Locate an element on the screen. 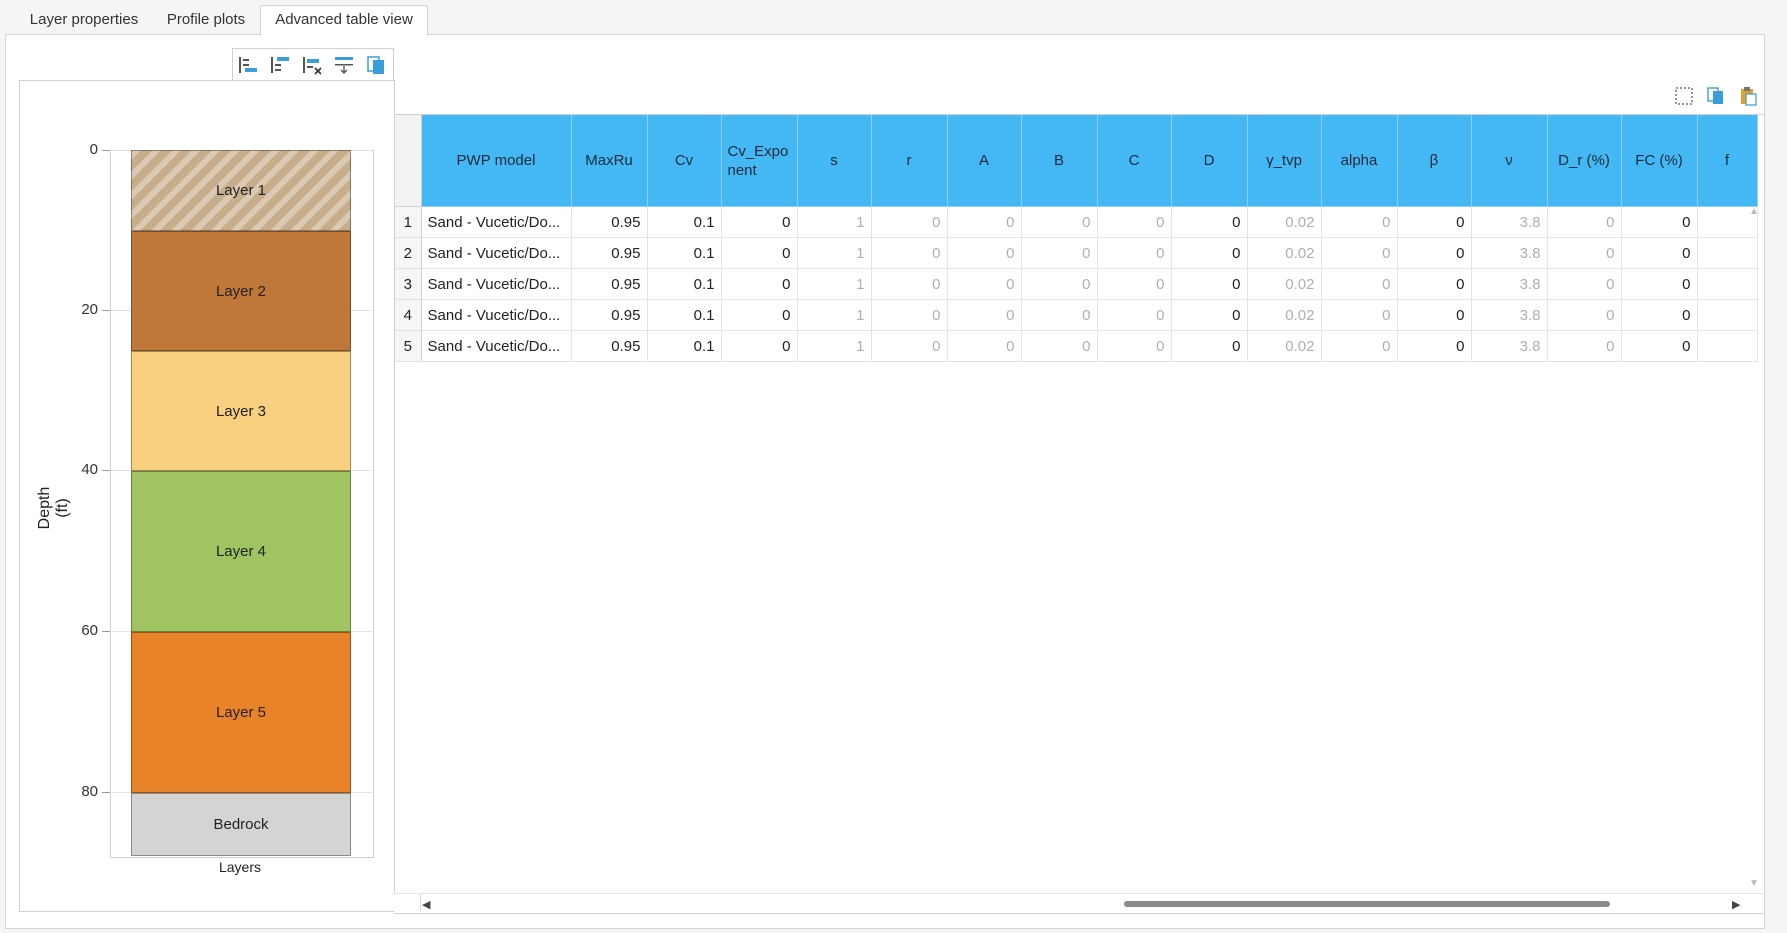 This screenshot has height=933, width=1787. column-header: FC (%) is located at coordinates (1659, 161).